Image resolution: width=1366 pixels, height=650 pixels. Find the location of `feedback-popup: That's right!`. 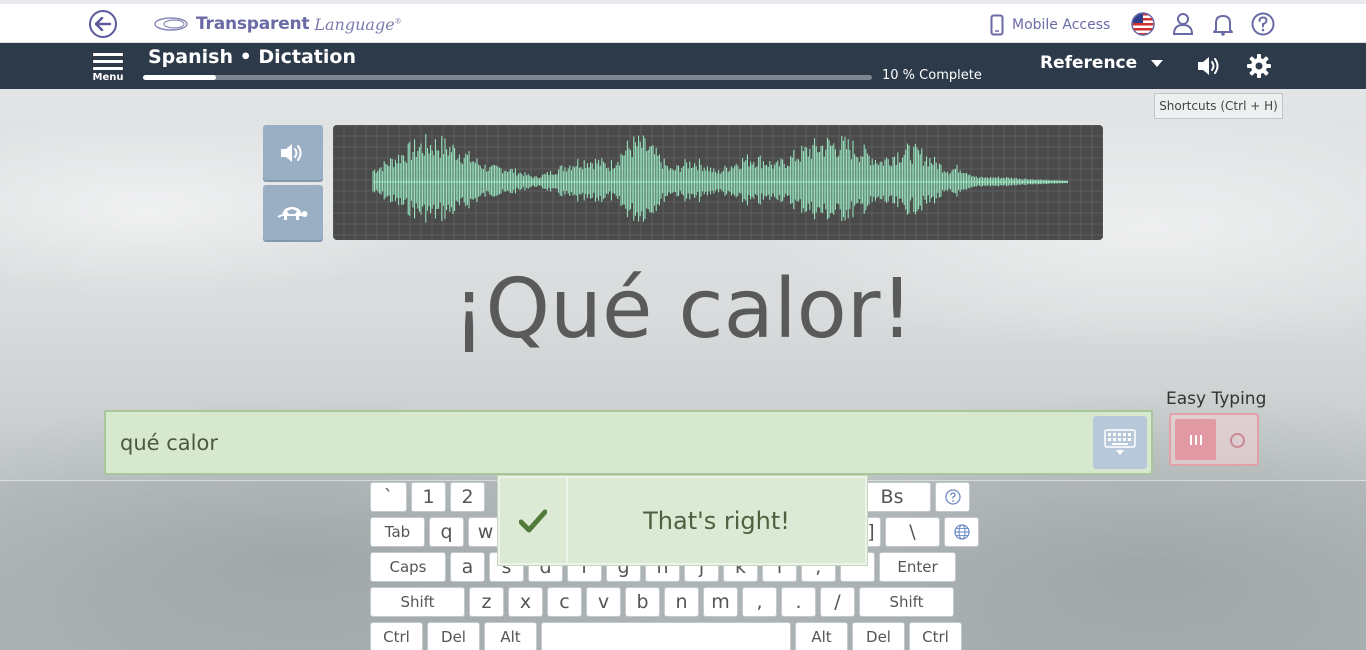

feedback-popup: That's right! is located at coordinates (682, 520).